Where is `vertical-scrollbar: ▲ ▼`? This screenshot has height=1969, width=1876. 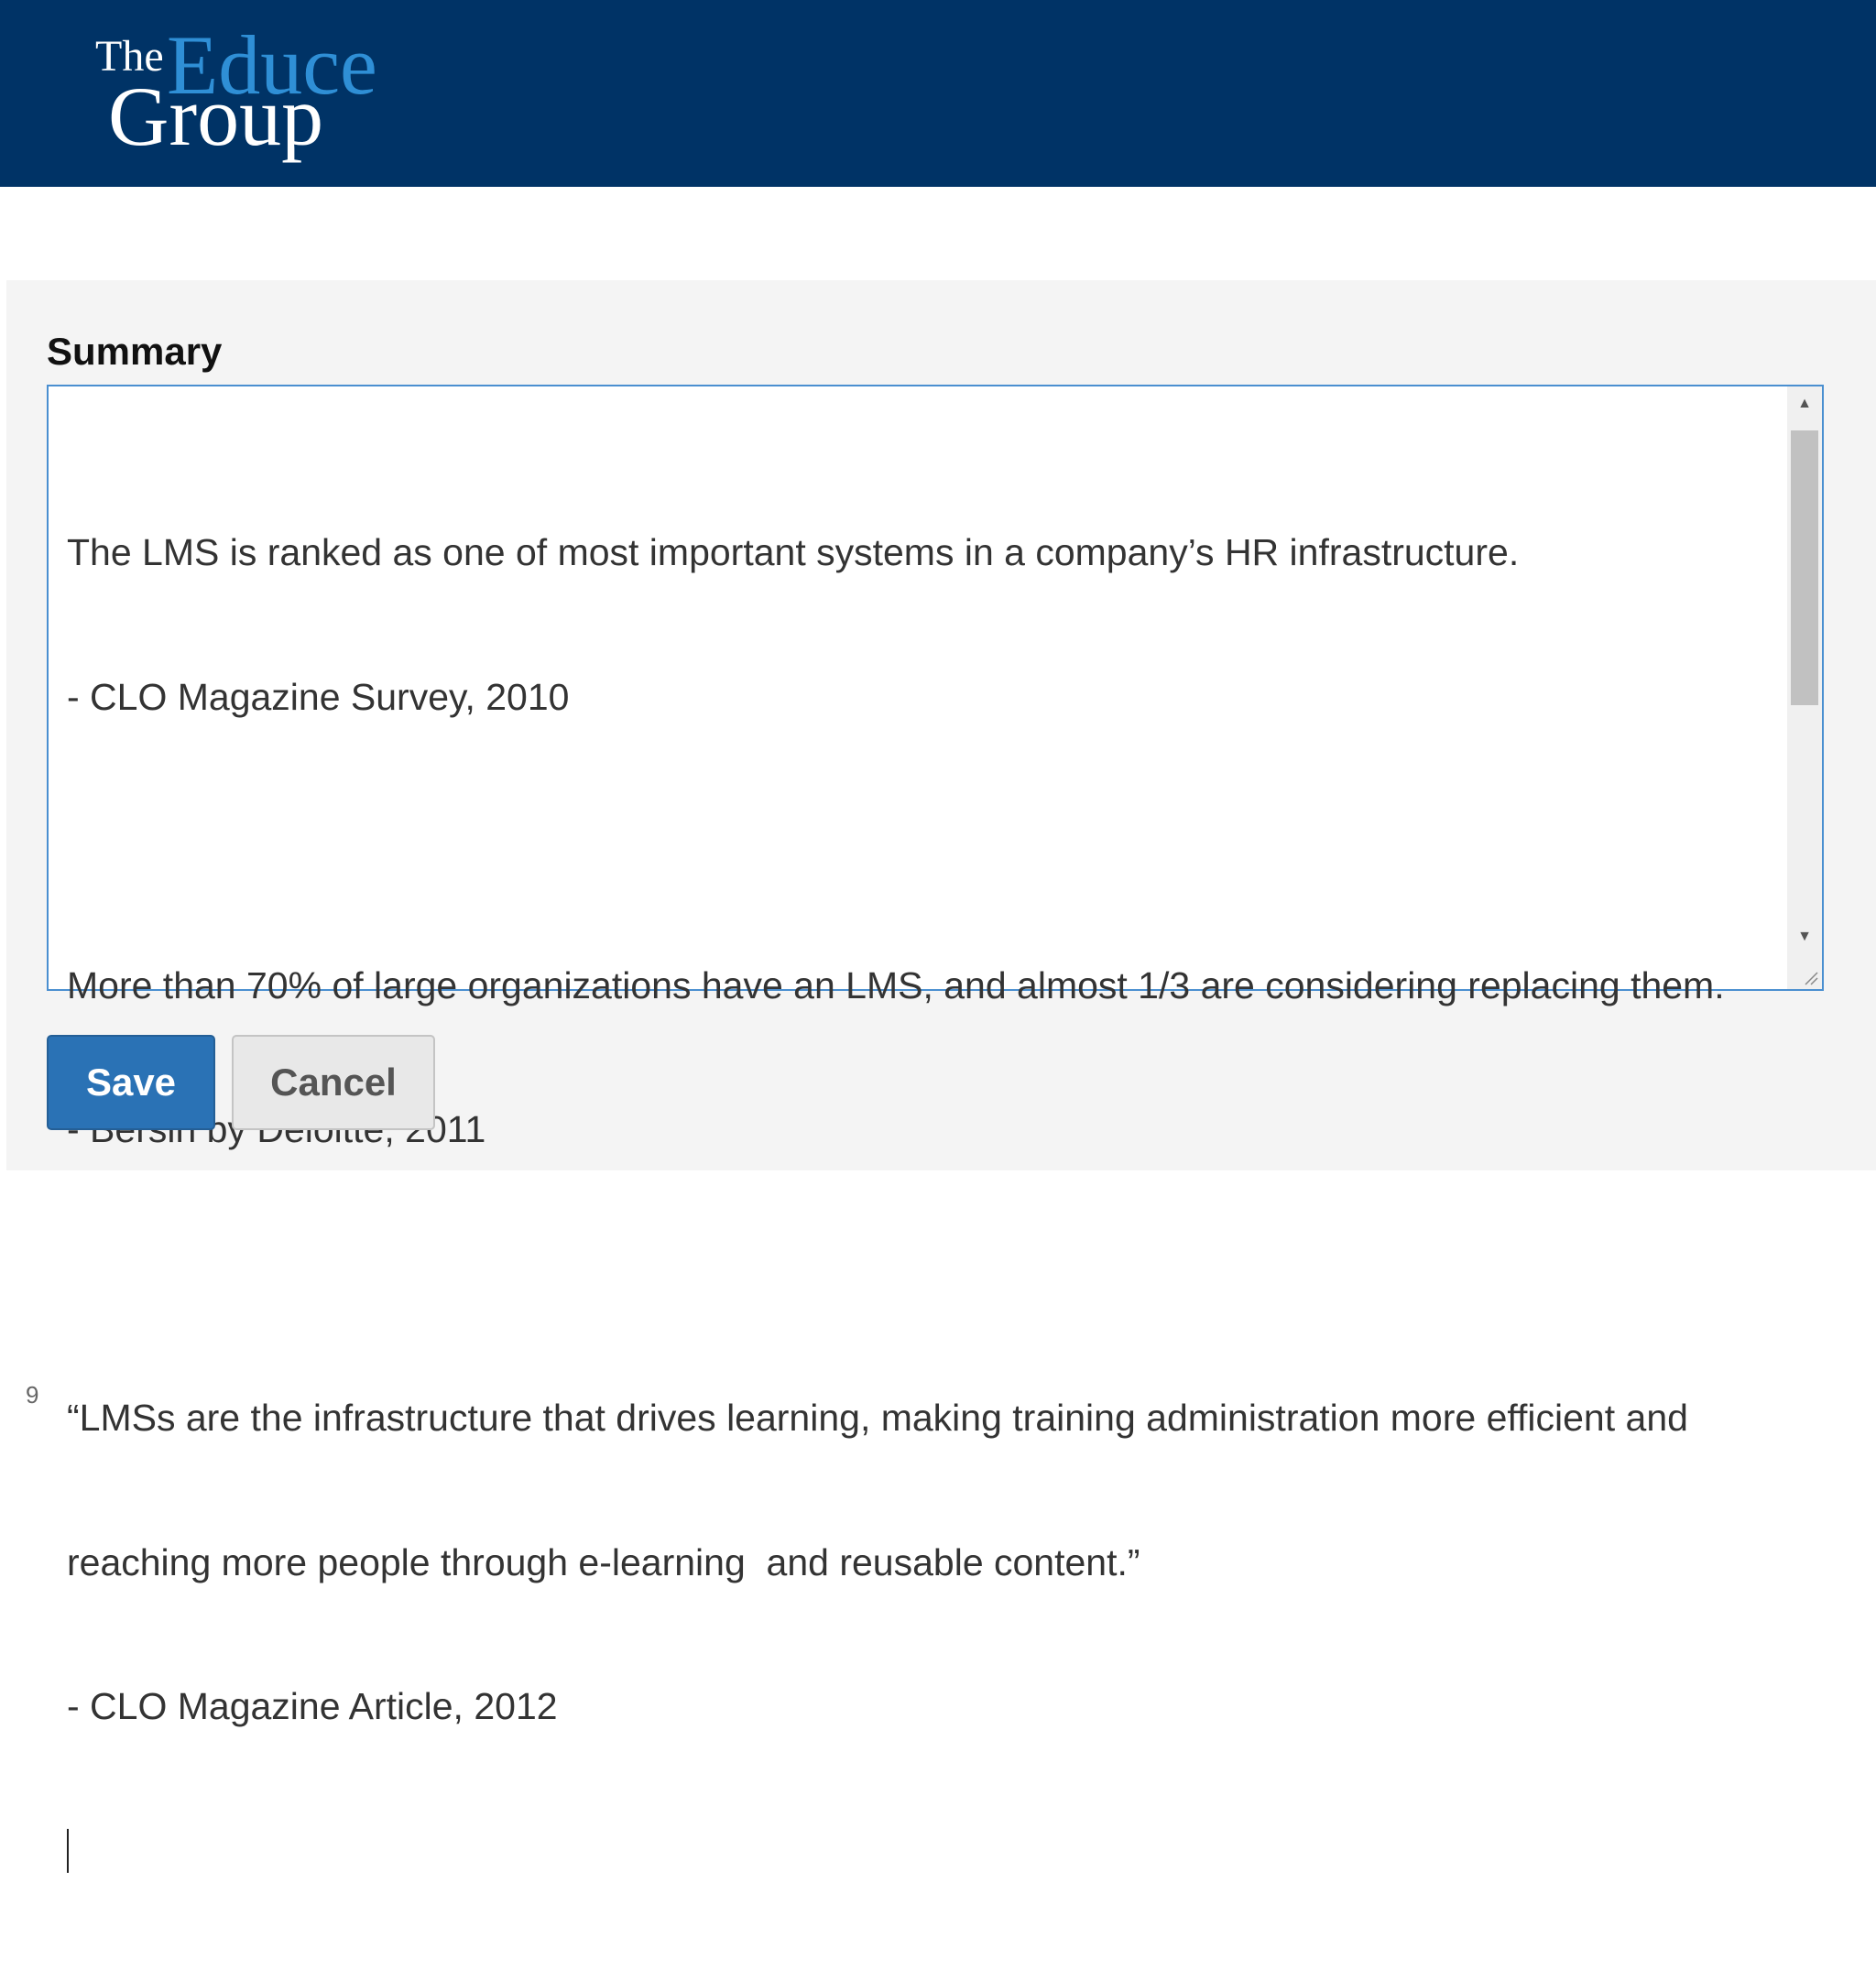
vertical-scrollbar: ▲ ▼ is located at coordinates (1804, 670).